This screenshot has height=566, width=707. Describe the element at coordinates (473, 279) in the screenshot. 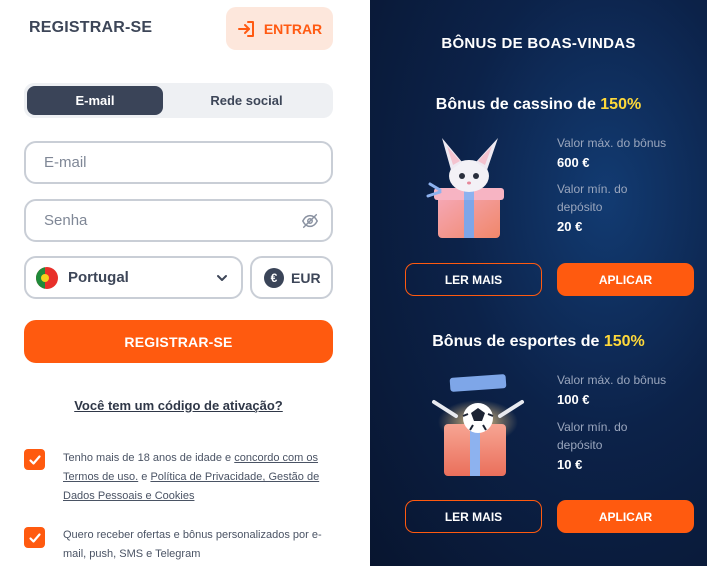

I see `casino-read-more-button: LER MAIS` at that location.